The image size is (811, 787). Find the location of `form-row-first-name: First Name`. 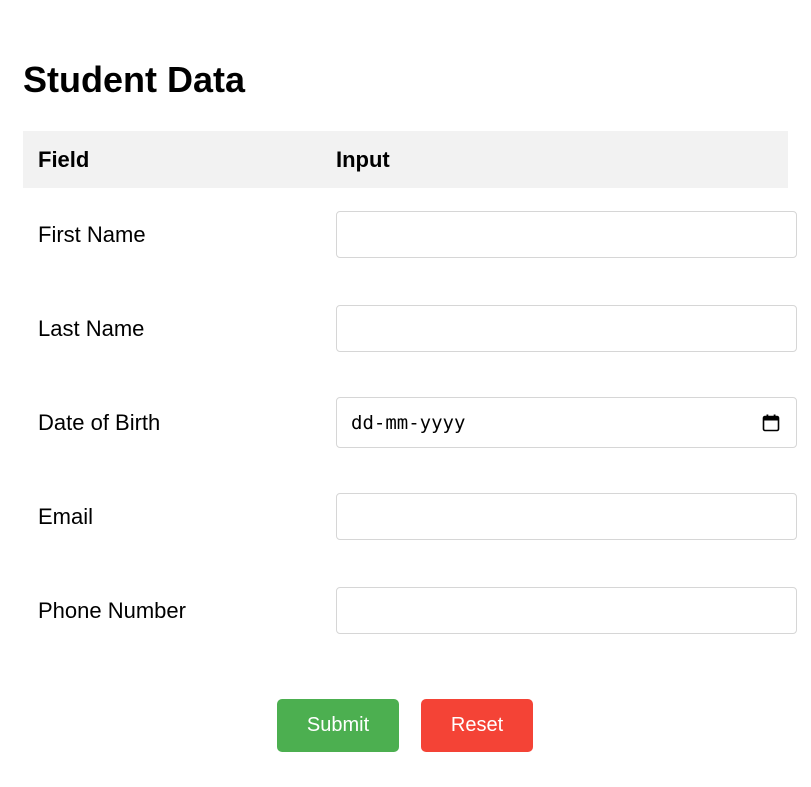

form-row-first-name: First Name is located at coordinates (410, 235).